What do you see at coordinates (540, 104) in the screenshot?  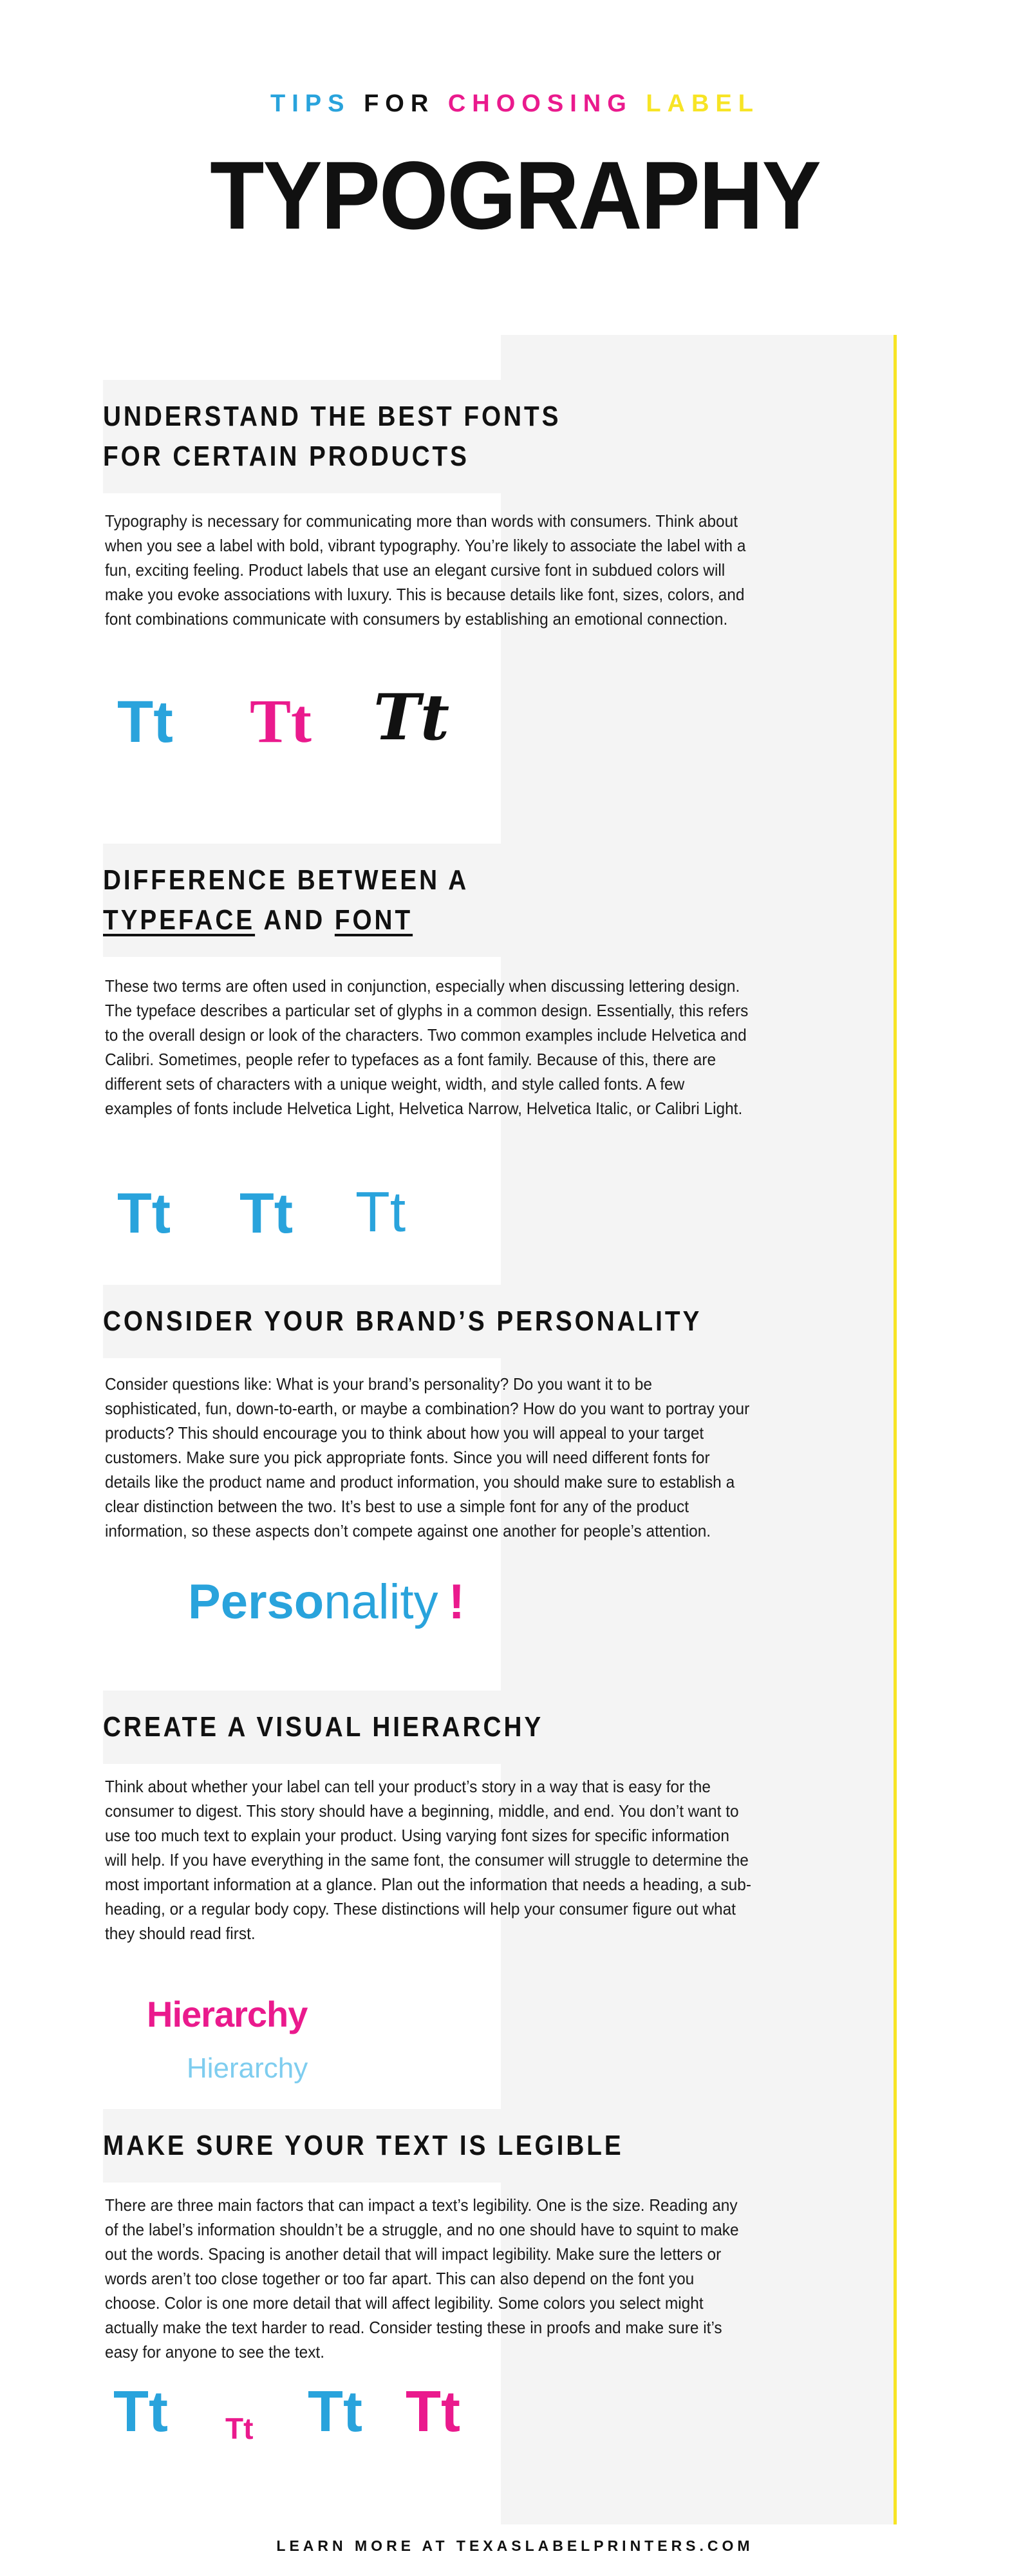 I see `kicker-word-choosing: CHOOSING` at bounding box center [540, 104].